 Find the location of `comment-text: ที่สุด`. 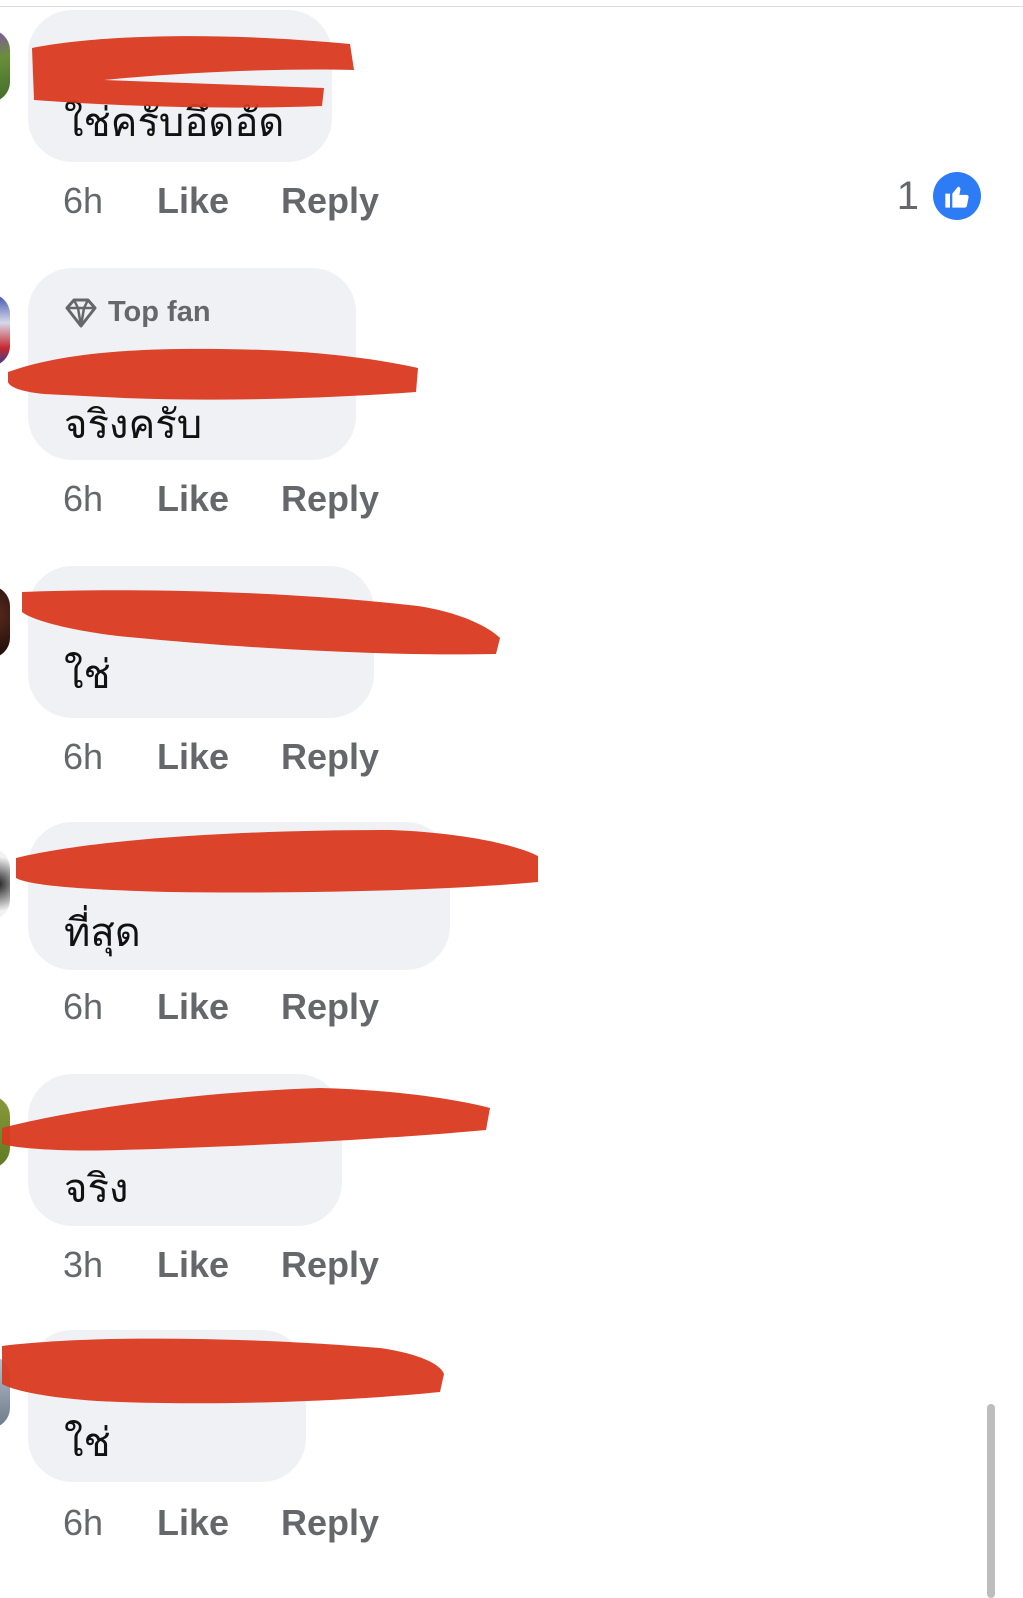

comment-text: ที่สุด is located at coordinates (102, 933).